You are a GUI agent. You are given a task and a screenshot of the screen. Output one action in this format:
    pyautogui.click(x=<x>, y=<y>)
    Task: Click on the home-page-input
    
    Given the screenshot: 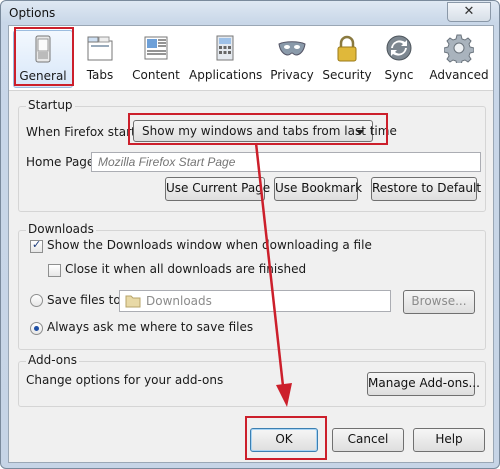 What is the action you would take?
    pyautogui.click(x=286, y=162)
    